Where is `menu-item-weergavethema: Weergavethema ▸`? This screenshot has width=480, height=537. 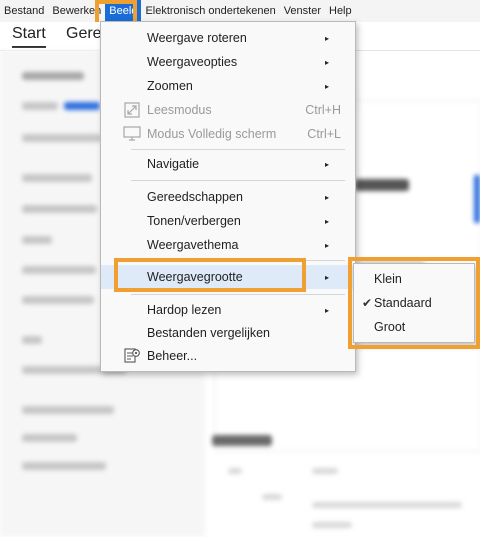
menu-item-weergavethema: Weergavethema ▸ is located at coordinates (228, 245).